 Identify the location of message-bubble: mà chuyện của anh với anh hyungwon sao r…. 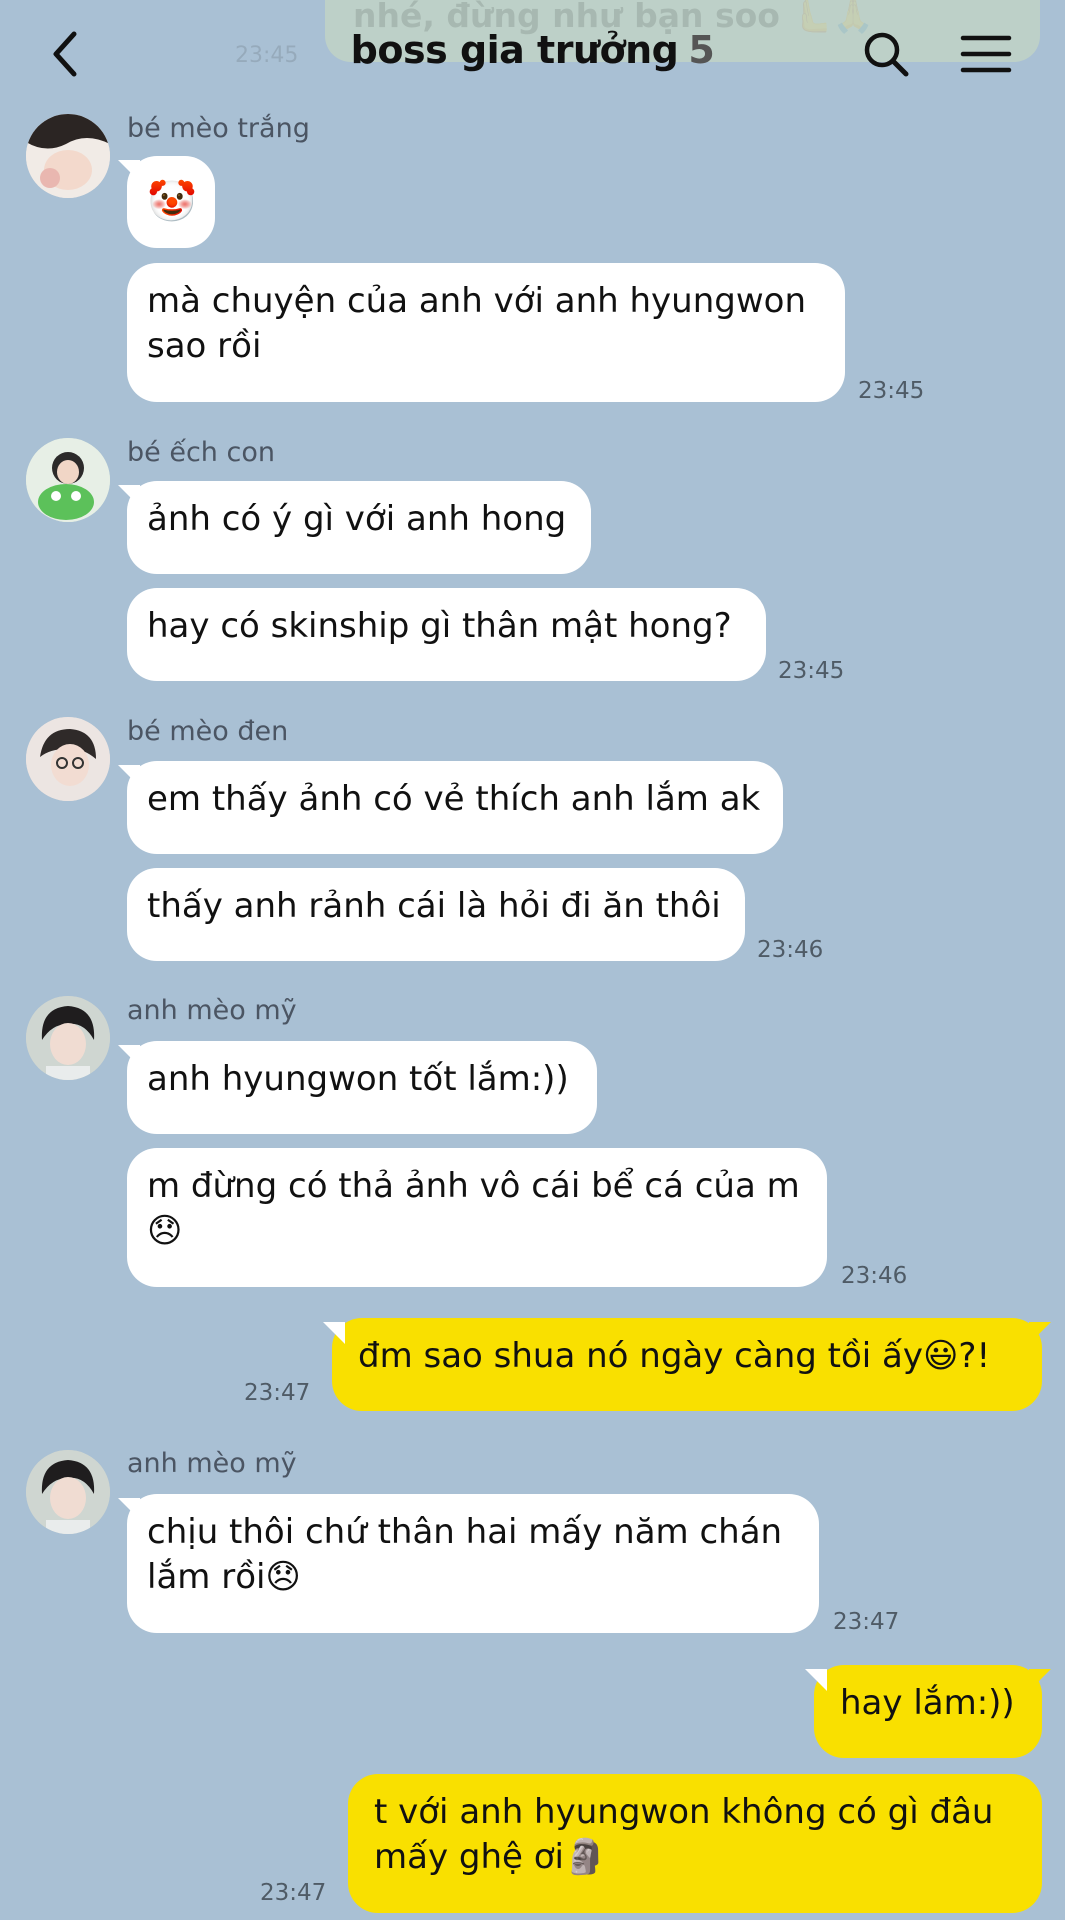
(486, 332).